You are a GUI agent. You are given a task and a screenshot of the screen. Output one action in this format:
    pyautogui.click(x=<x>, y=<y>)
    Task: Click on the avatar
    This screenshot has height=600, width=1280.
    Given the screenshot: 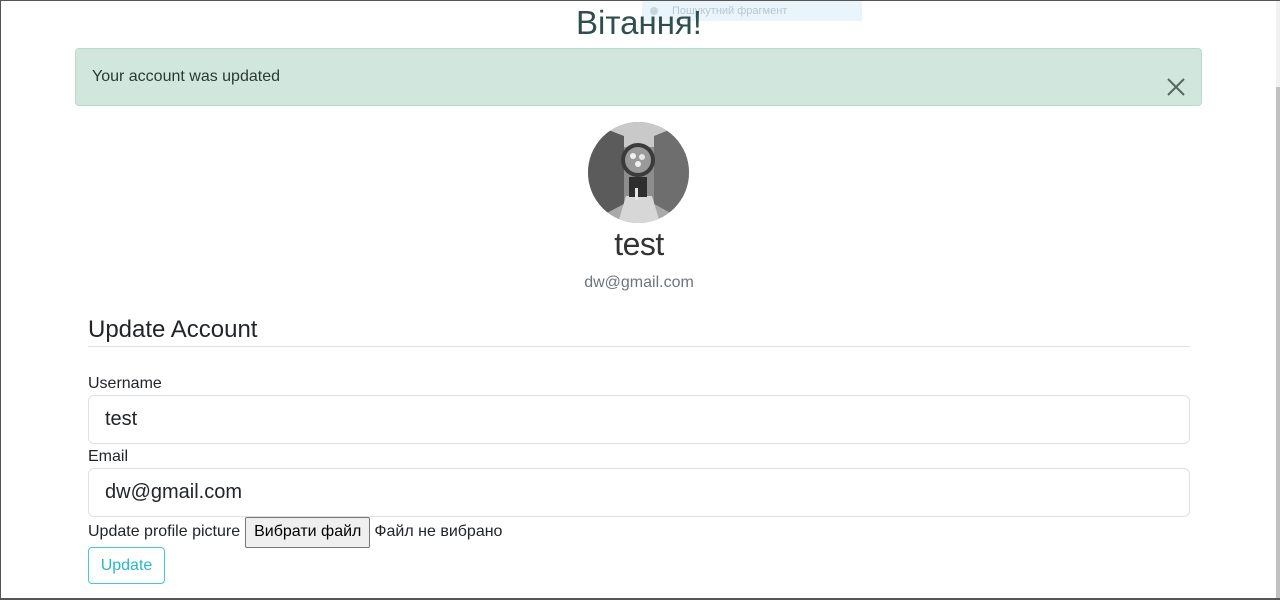 What is the action you would take?
    pyautogui.click(x=638, y=172)
    